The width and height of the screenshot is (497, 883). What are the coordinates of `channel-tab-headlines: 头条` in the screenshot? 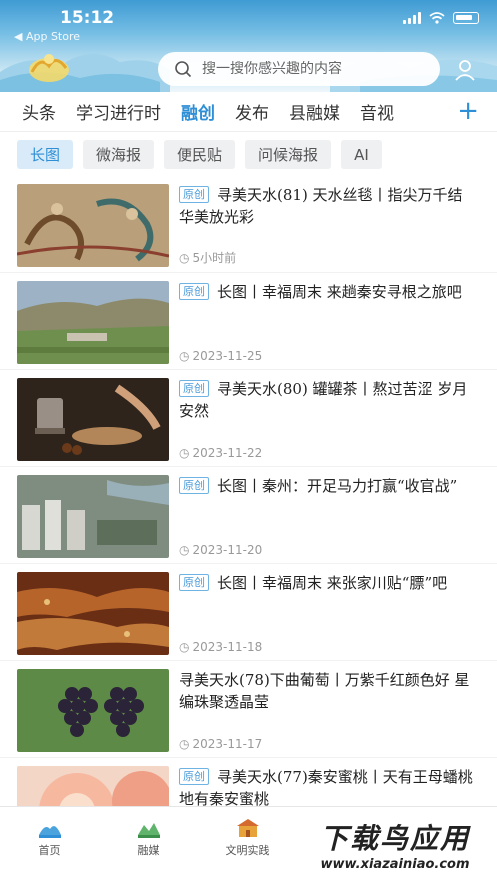 It's located at (39, 111).